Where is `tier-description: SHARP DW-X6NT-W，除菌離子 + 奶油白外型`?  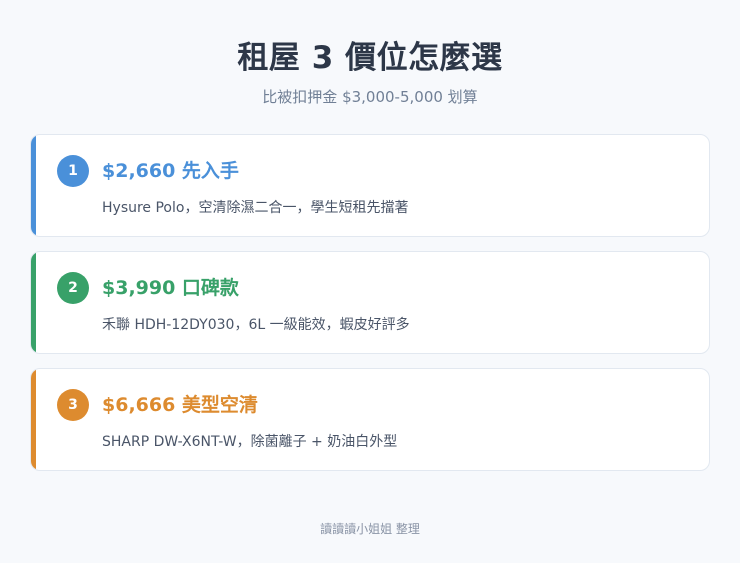
tier-description: SHARP DW-X6NT-W，除菌離子 + 奶油白外型 is located at coordinates (250, 442).